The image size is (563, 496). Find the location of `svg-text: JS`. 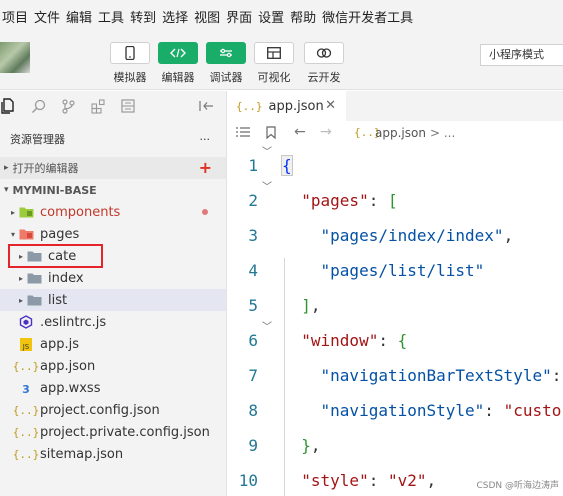

svg-text: JS is located at coordinates (26, 347).